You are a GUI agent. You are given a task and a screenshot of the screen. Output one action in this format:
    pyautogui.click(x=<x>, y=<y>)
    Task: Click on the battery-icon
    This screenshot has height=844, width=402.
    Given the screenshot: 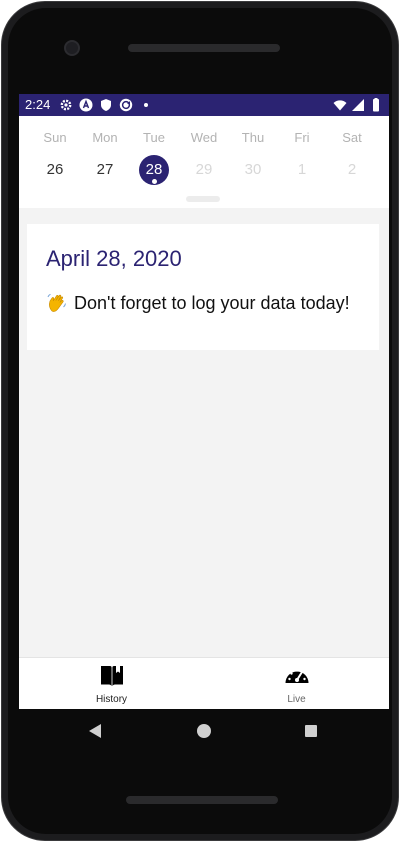 What is the action you would take?
    pyautogui.click(x=376, y=105)
    